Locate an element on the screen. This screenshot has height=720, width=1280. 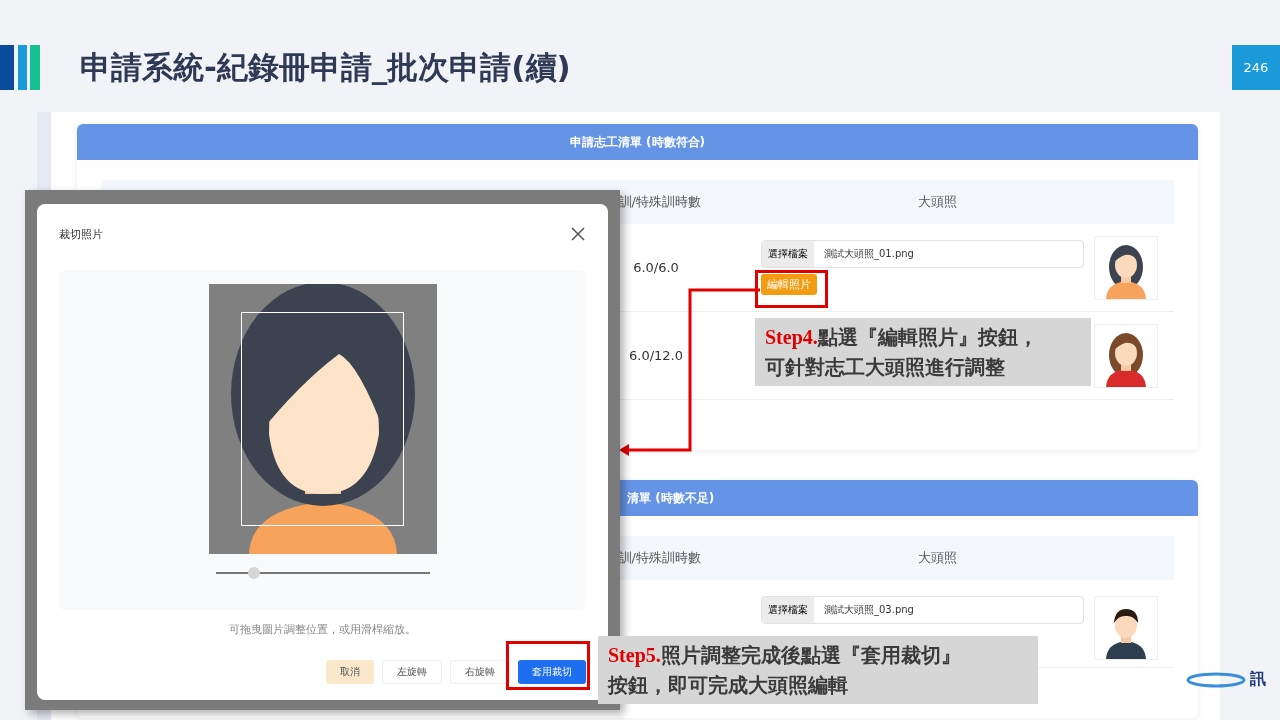
file-name: 測試大頭照_01.png is located at coordinates (868, 254).